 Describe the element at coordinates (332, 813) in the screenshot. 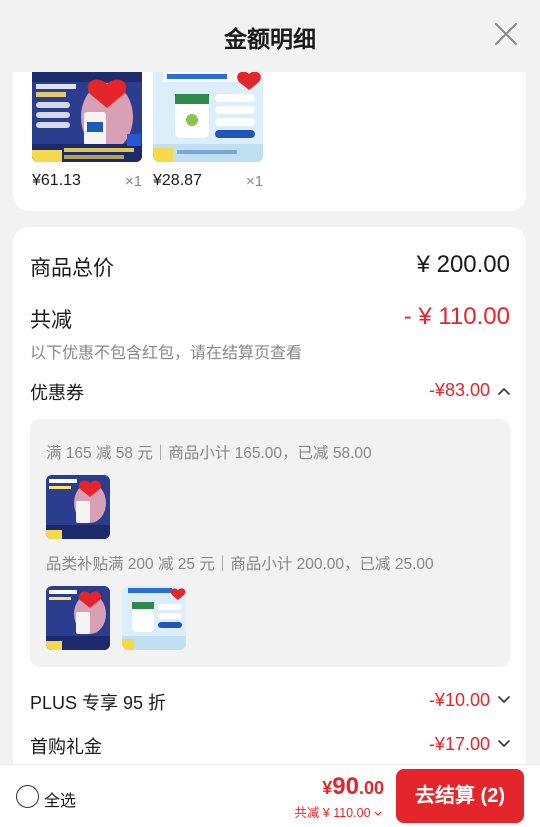

I see `reduce-note-text: 共减 ¥ 110.00` at that location.